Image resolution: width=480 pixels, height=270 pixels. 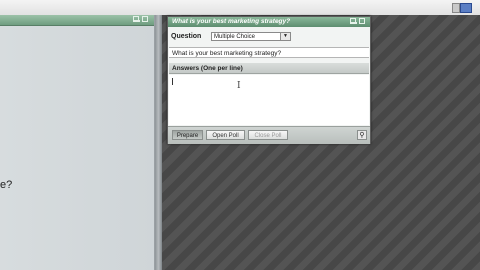 I want to click on poll-title-bar: What is your best marketing strategy?, so click(x=269, y=22).